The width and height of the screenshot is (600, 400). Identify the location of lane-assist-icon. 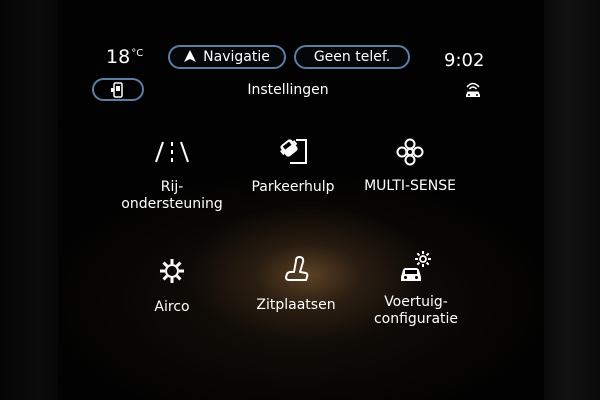
(172, 154).